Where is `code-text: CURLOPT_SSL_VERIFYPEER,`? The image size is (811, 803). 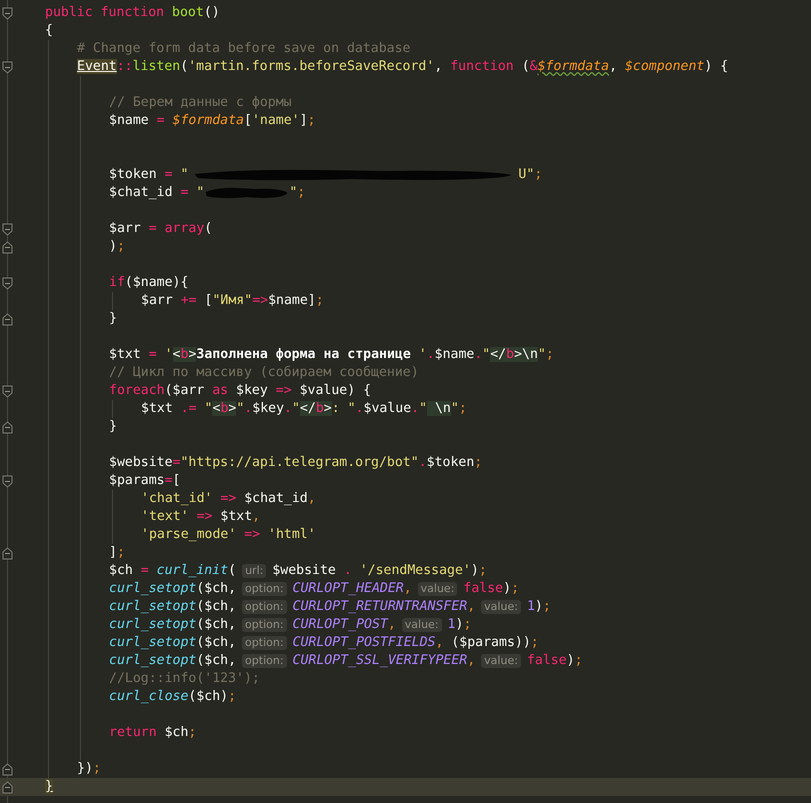
code-text: CURLOPT_SSL_VERIFYPEER, is located at coordinates (384, 661).